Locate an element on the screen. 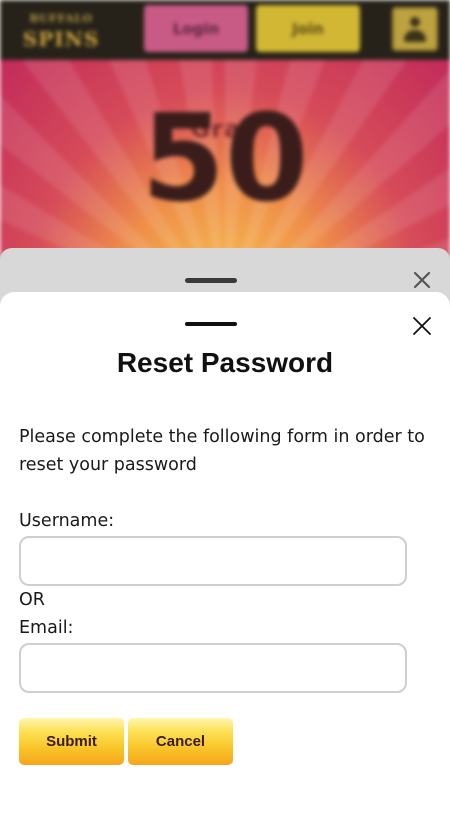 This screenshot has height=817, width=450. email-input is located at coordinates (213, 668).